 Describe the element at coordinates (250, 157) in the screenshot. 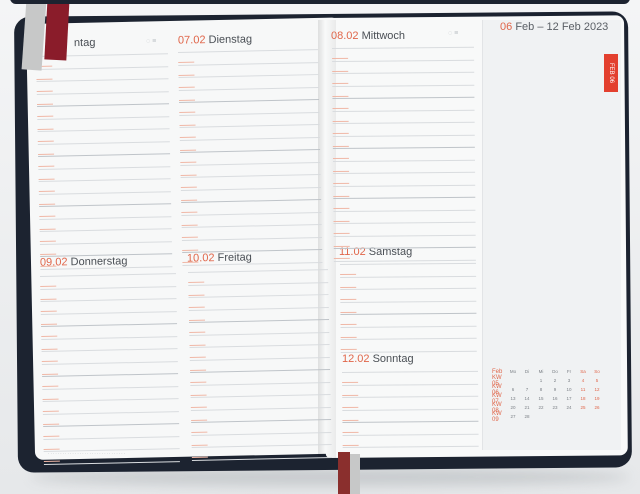

I see `lines-tuesday` at that location.